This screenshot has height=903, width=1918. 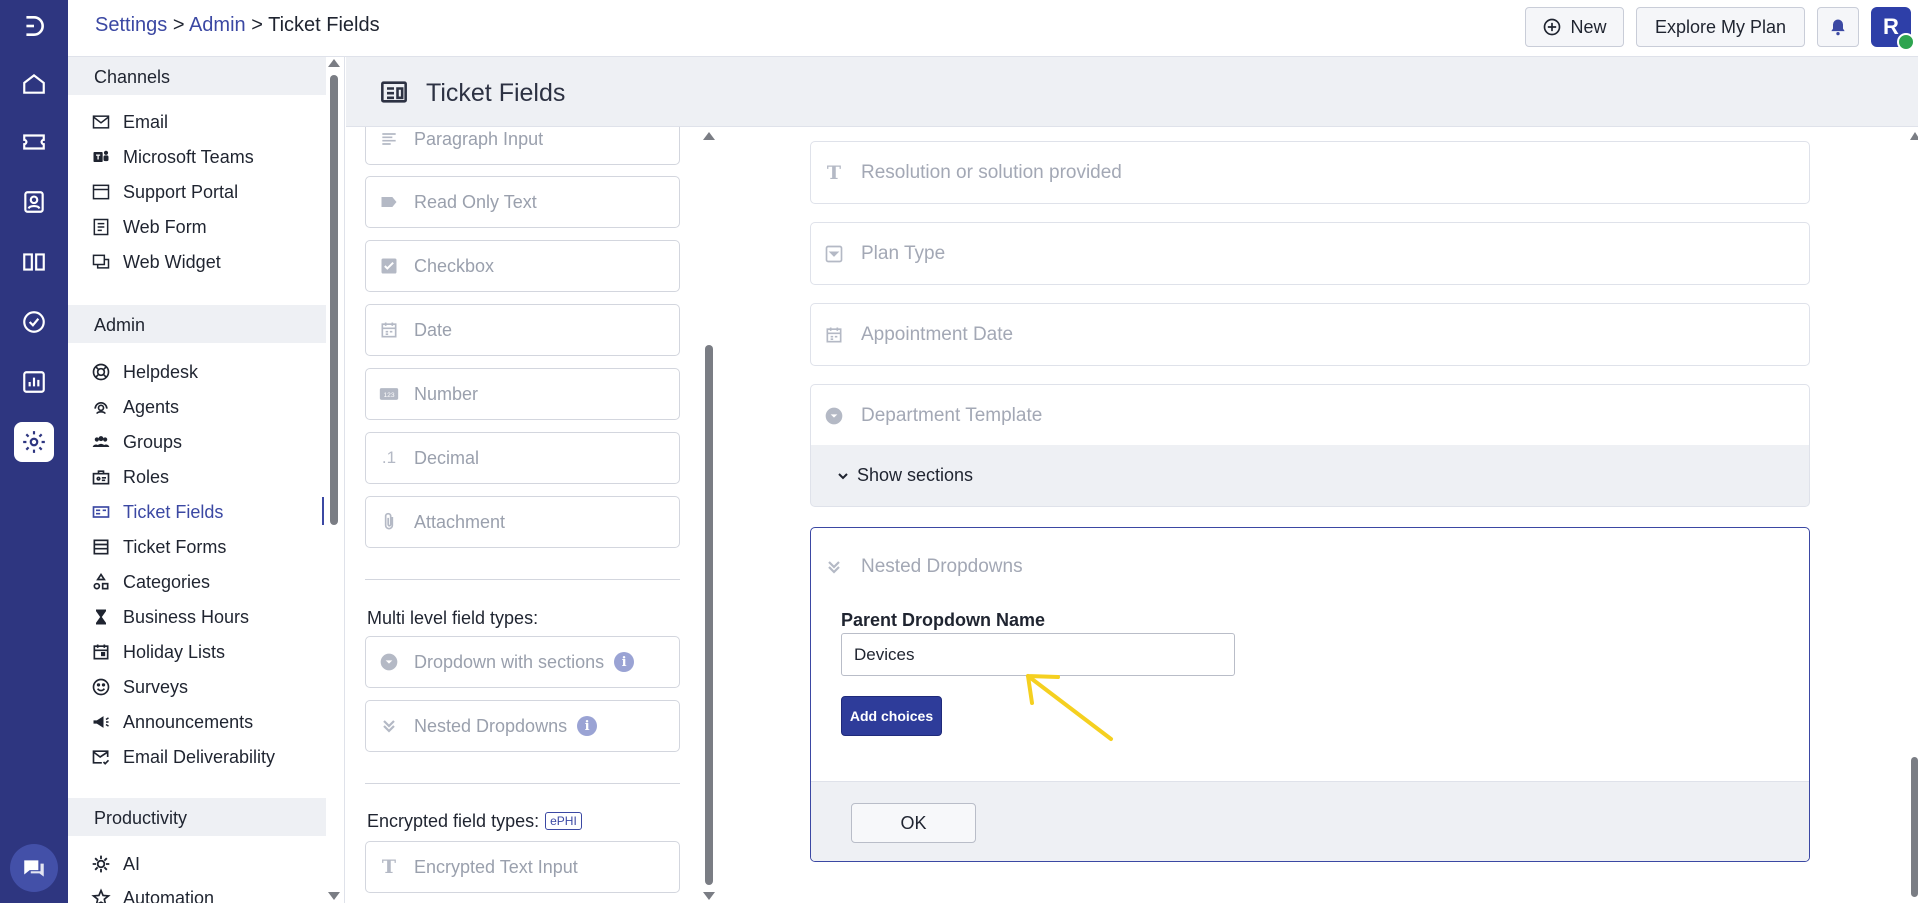 What do you see at coordinates (146, 121) in the screenshot?
I see `sidebar-item-label: Email` at bounding box center [146, 121].